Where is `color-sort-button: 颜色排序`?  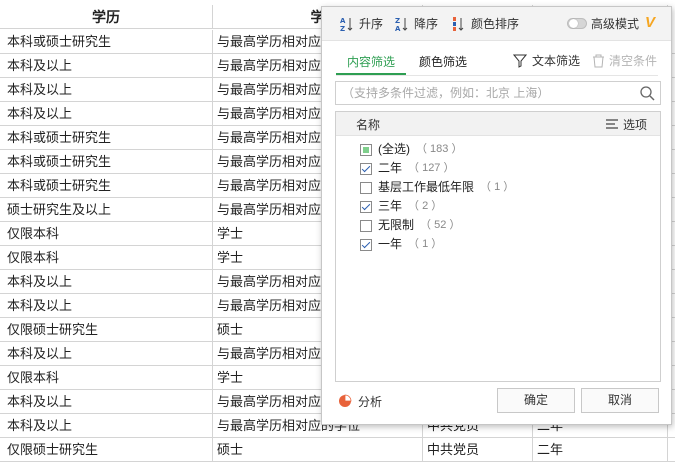
color-sort-button: 颜色排序 is located at coordinates (485, 24).